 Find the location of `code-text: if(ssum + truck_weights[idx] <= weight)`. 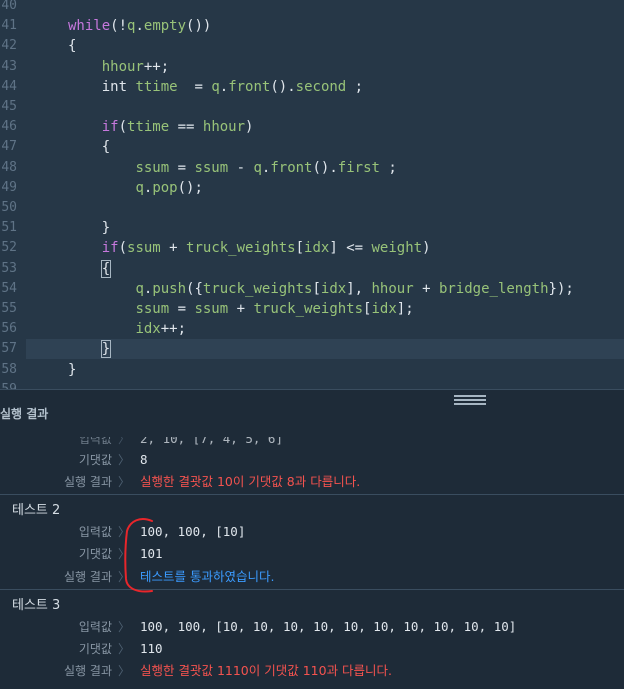

code-text: if(ssum + truck_weights[idx] <= weight) is located at coordinates (249, 248).